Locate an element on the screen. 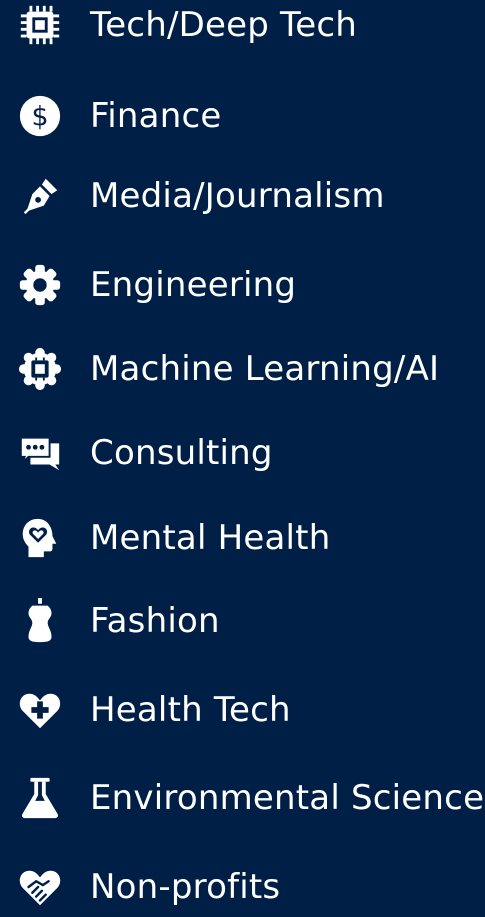 This screenshot has width=485, height=917. category-label: Environmental Science is located at coordinates (287, 798).